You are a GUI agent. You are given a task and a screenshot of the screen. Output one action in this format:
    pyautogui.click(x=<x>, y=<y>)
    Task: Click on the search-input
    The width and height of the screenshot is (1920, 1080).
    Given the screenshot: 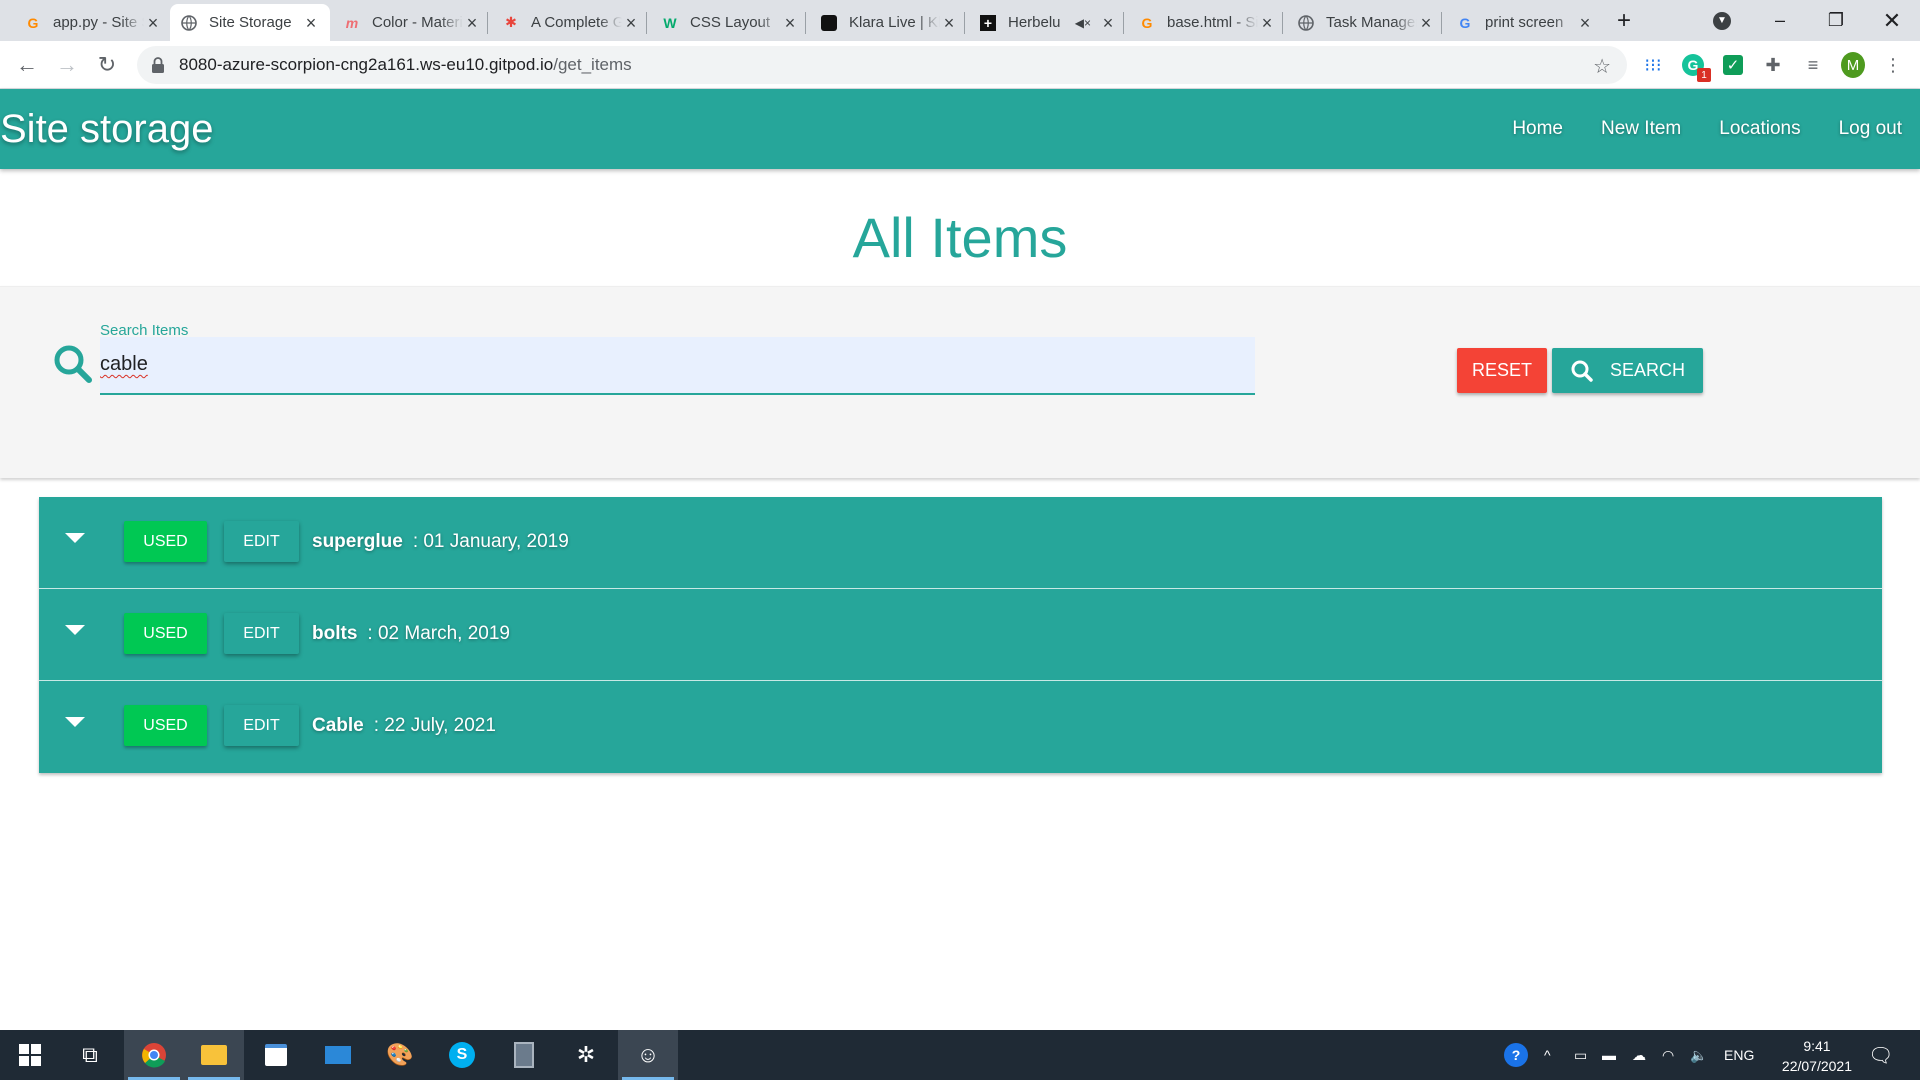 What is the action you would take?
    pyautogui.click(x=677, y=366)
    